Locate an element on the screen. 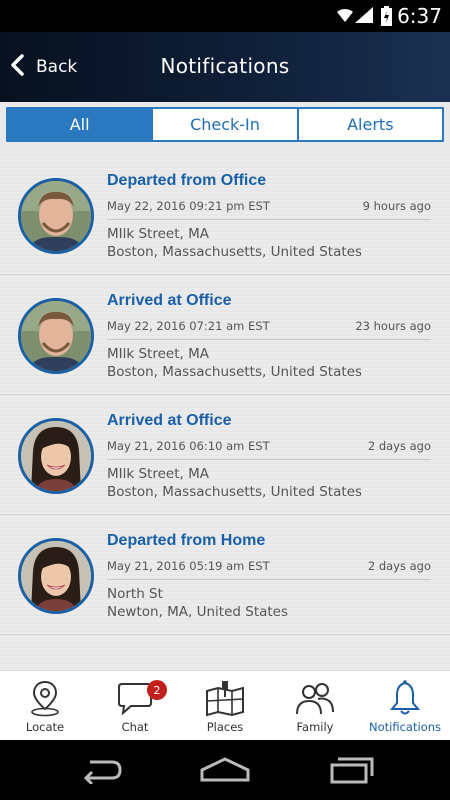 The image size is (450, 800). nav-locate: Locate is located at coordinates (45, 705).